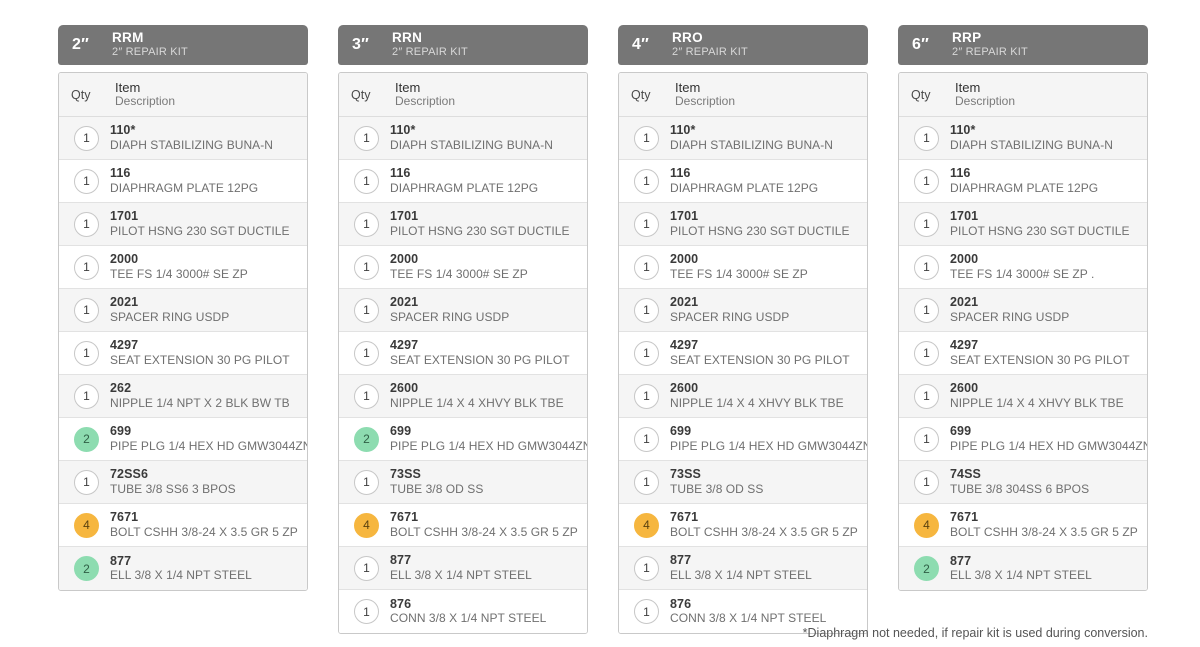  What do you see at coordinates (150, 44) in the screenshot?
I see `kit-title-group: RRM 2″ REPAIR KIT` at bounding box center [150, 44].